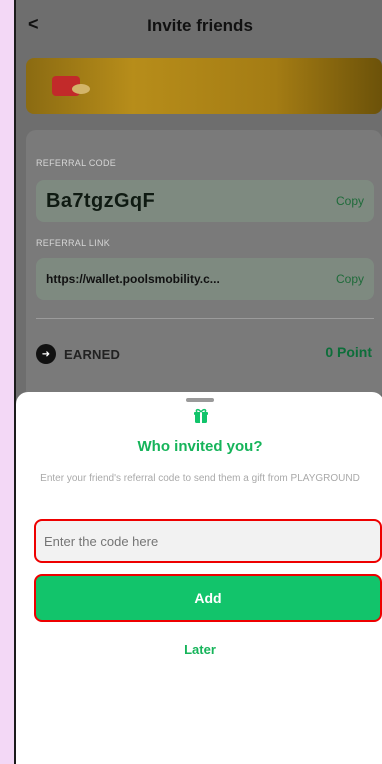  I want to click on referral-link-label: REFERRAL LINK, so click(73, 243).